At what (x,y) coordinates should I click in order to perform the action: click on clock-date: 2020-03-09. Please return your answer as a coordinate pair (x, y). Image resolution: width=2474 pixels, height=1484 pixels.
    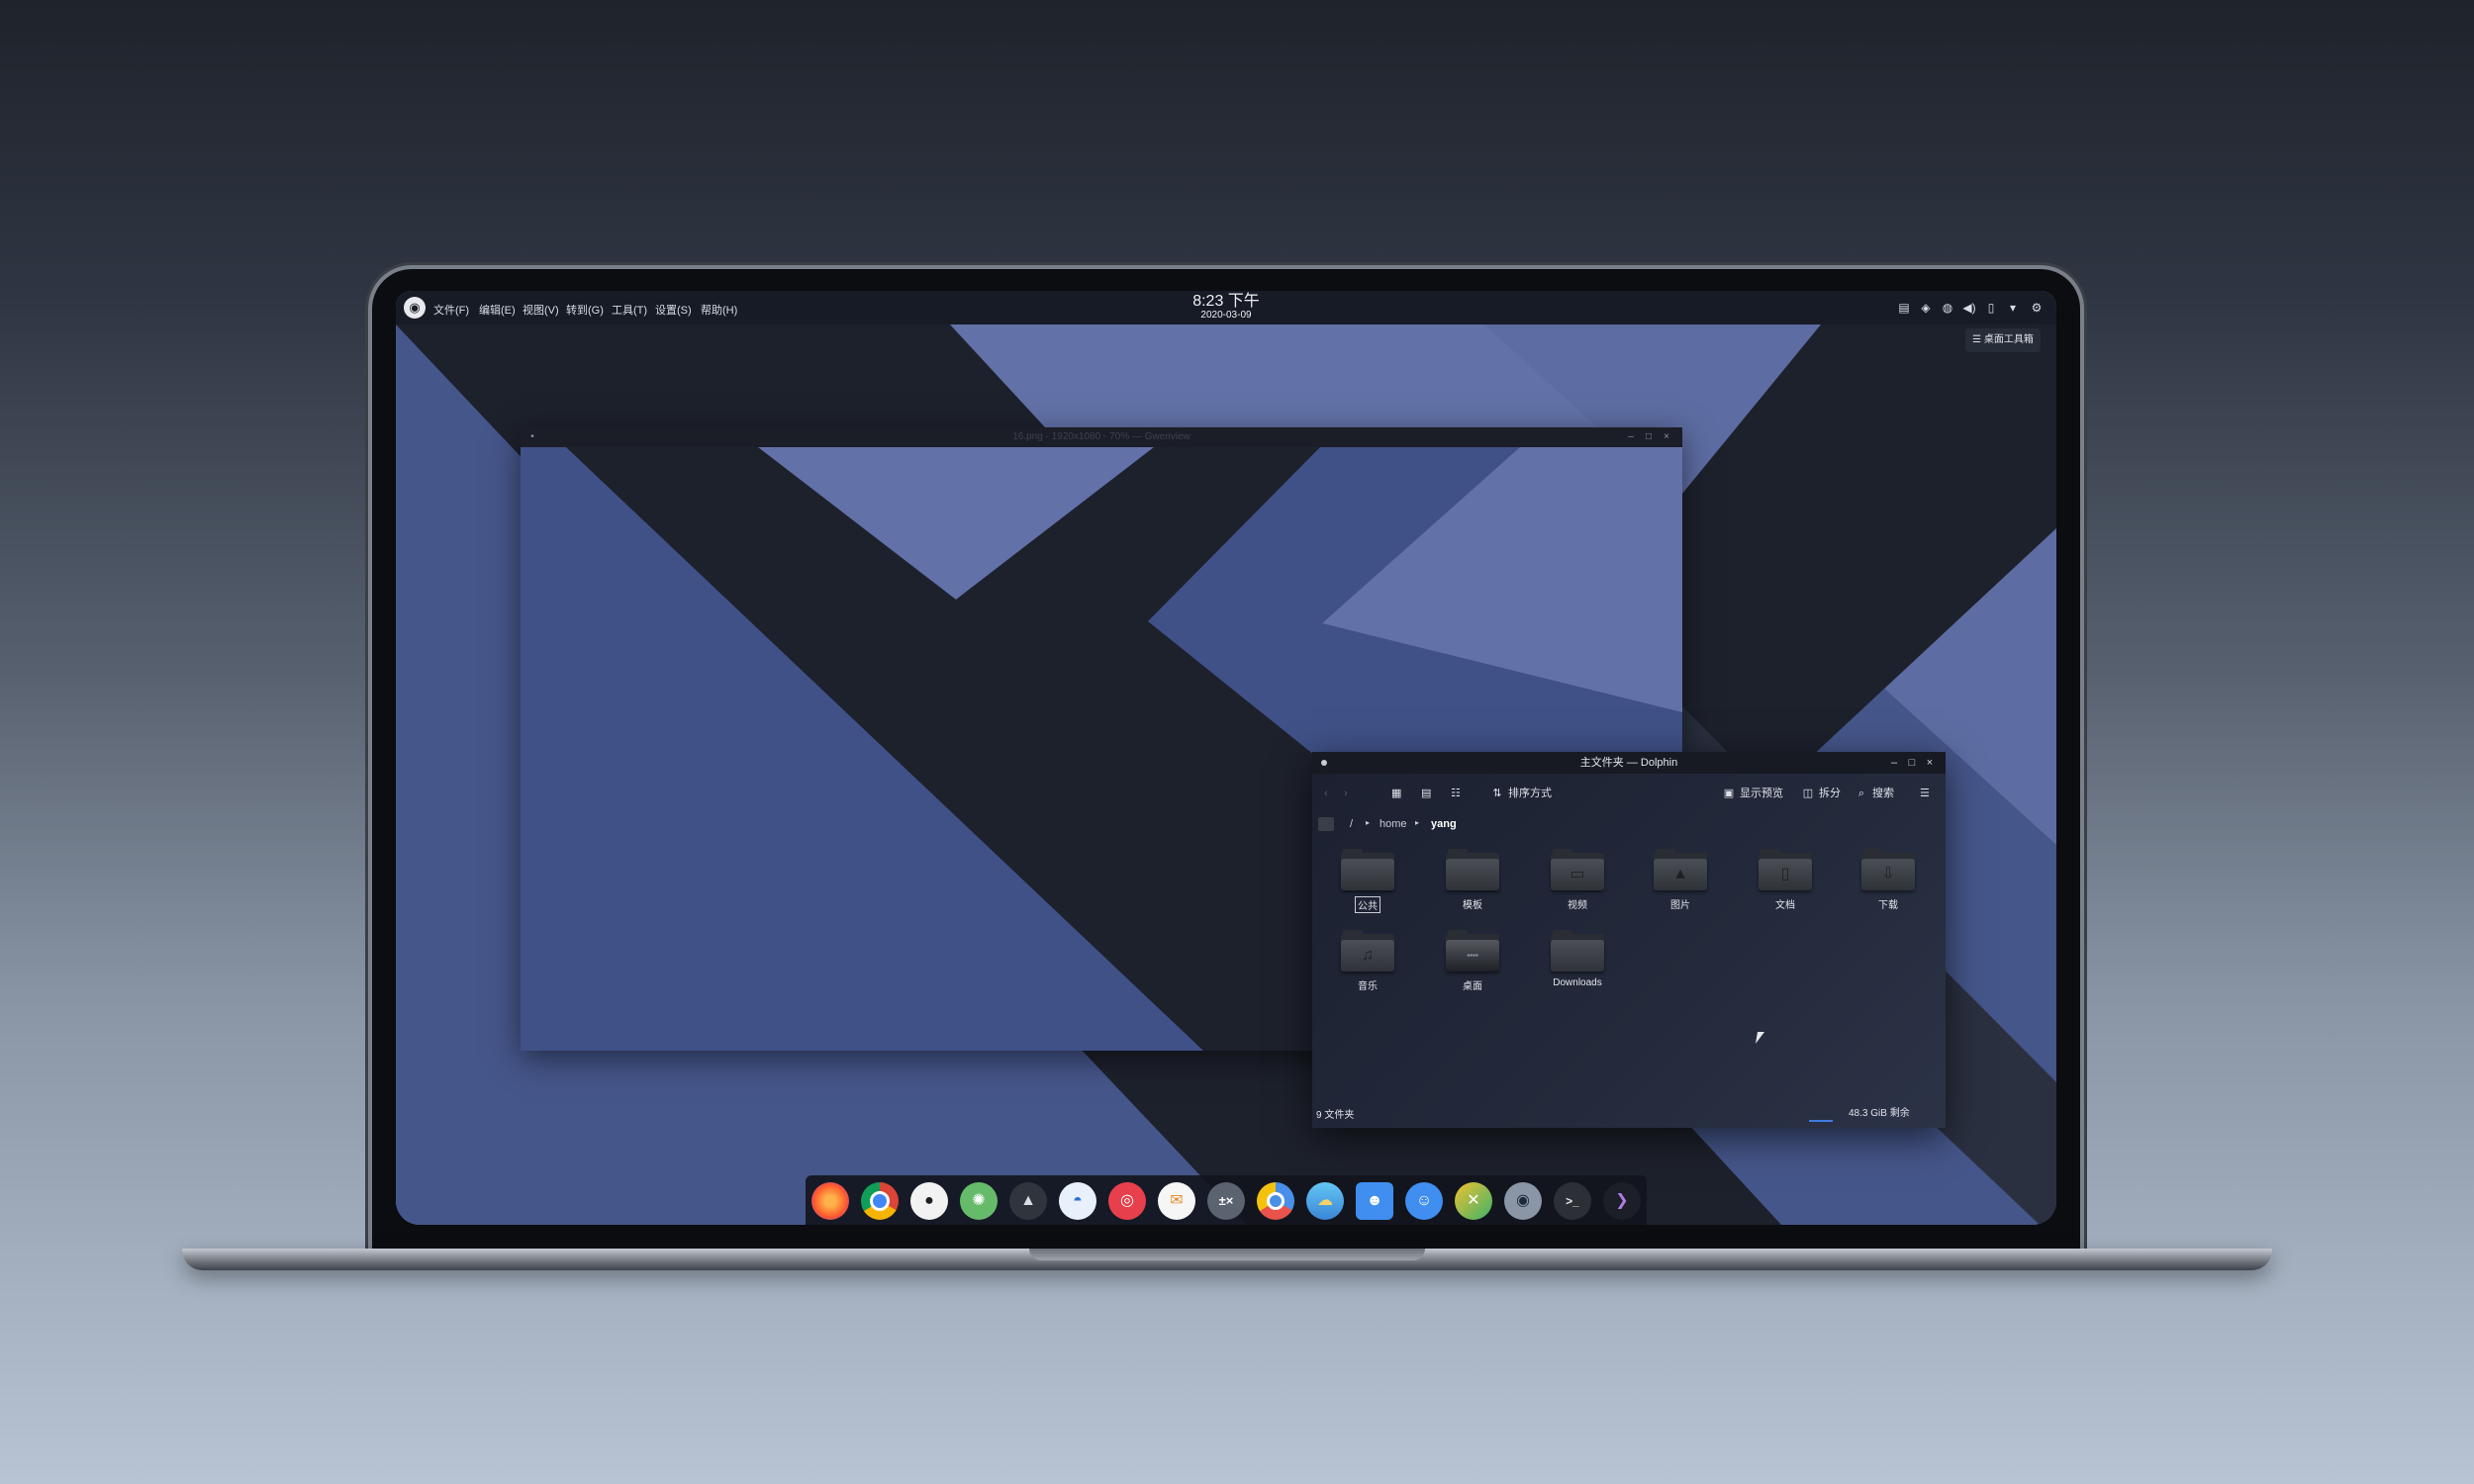
    Looking at the image, I should click on (1226, 315).